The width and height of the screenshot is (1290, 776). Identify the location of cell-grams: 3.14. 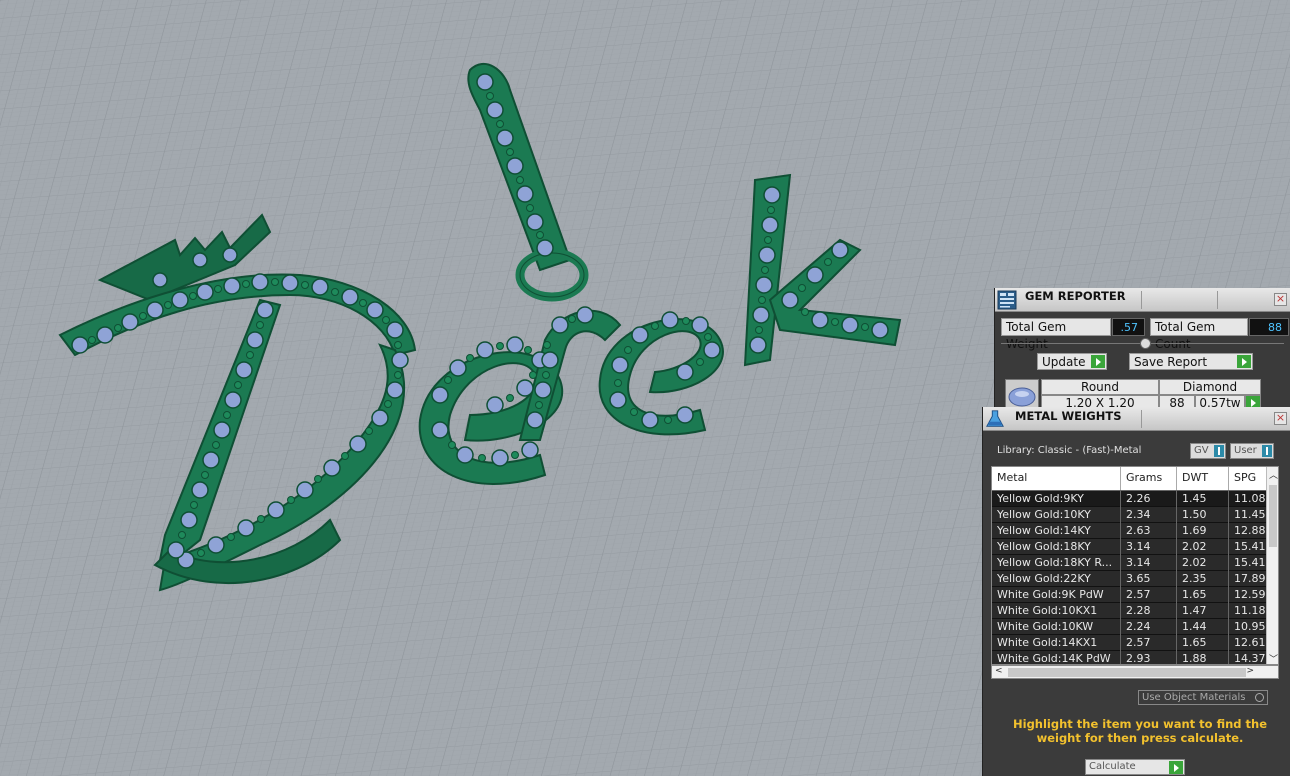
(1149, 547).